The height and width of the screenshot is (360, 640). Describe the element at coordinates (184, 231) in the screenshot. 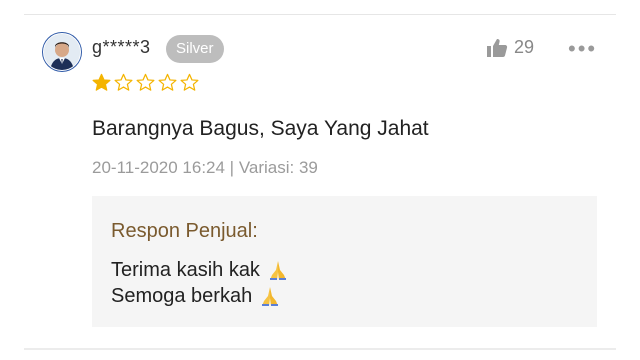

I see `seller-reply-title: Respon Penjual:` at that location.